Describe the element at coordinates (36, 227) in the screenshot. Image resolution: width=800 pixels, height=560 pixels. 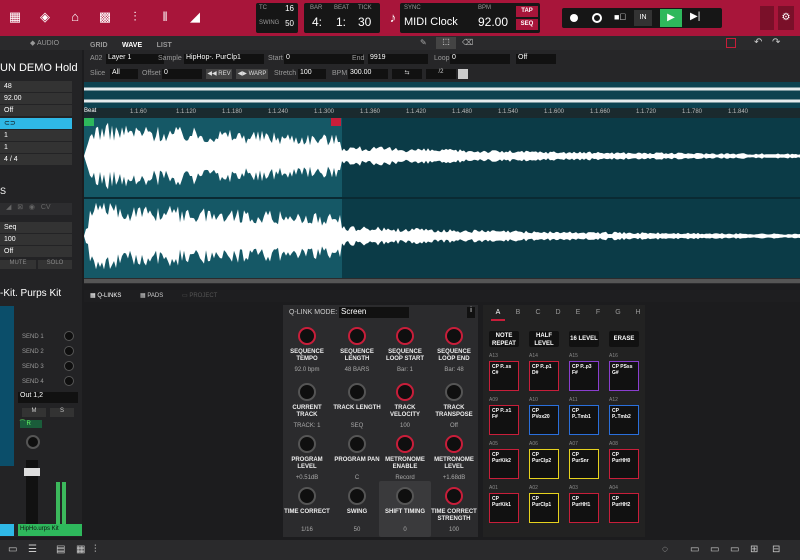
I see `track-type-field: Seq` at that location.